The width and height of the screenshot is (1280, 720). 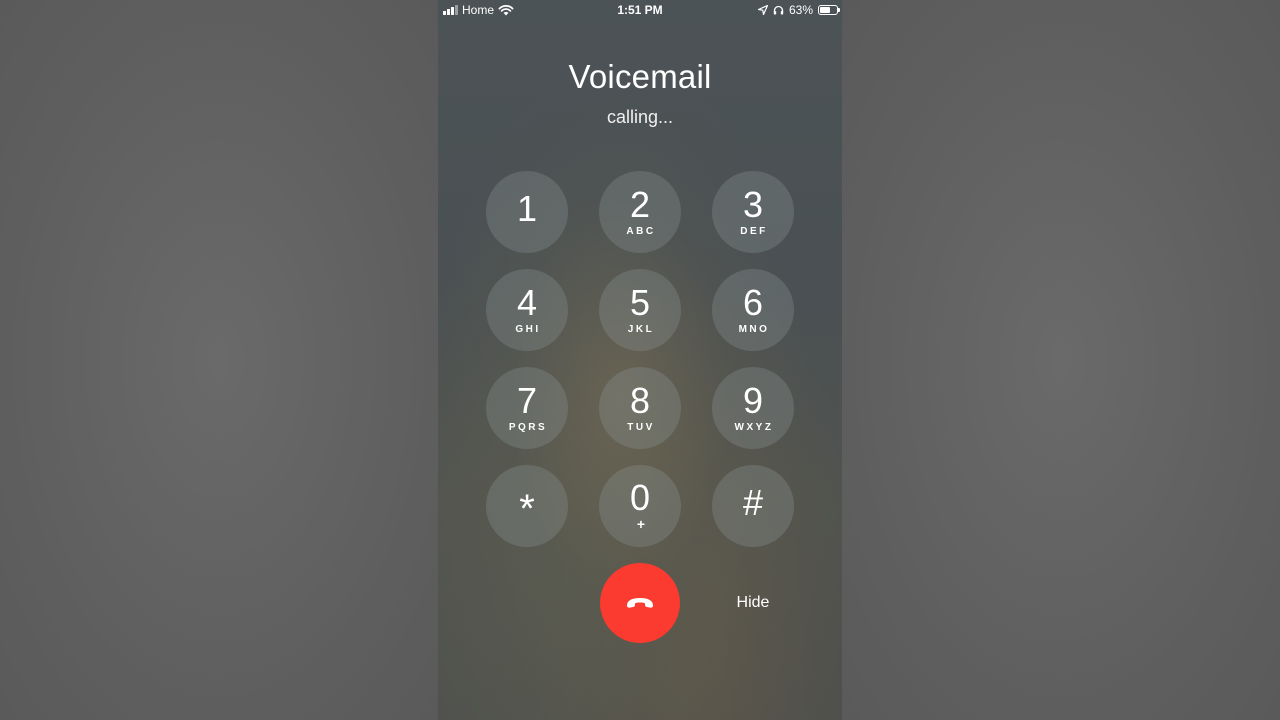 What do you see at coordinates (753, 302) in the screenshot?
I see `key-digit: 6` at bounding box center [753, 302].